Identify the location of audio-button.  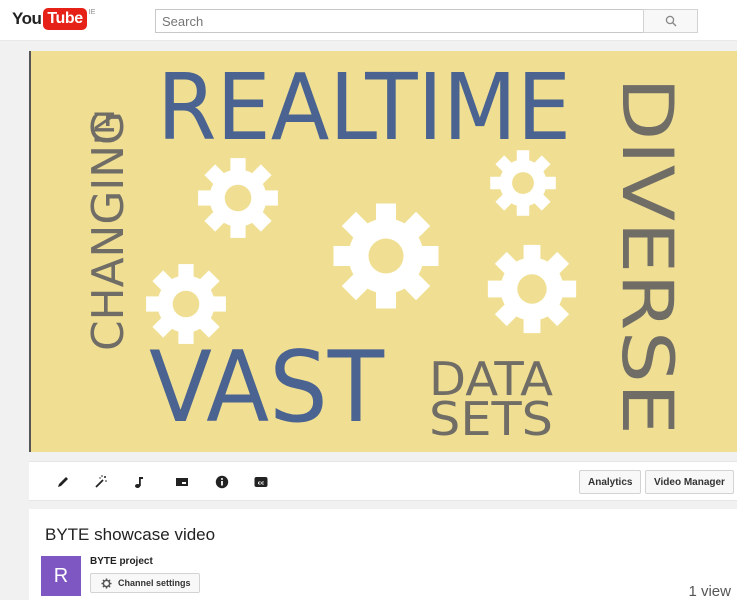
(139, 482).